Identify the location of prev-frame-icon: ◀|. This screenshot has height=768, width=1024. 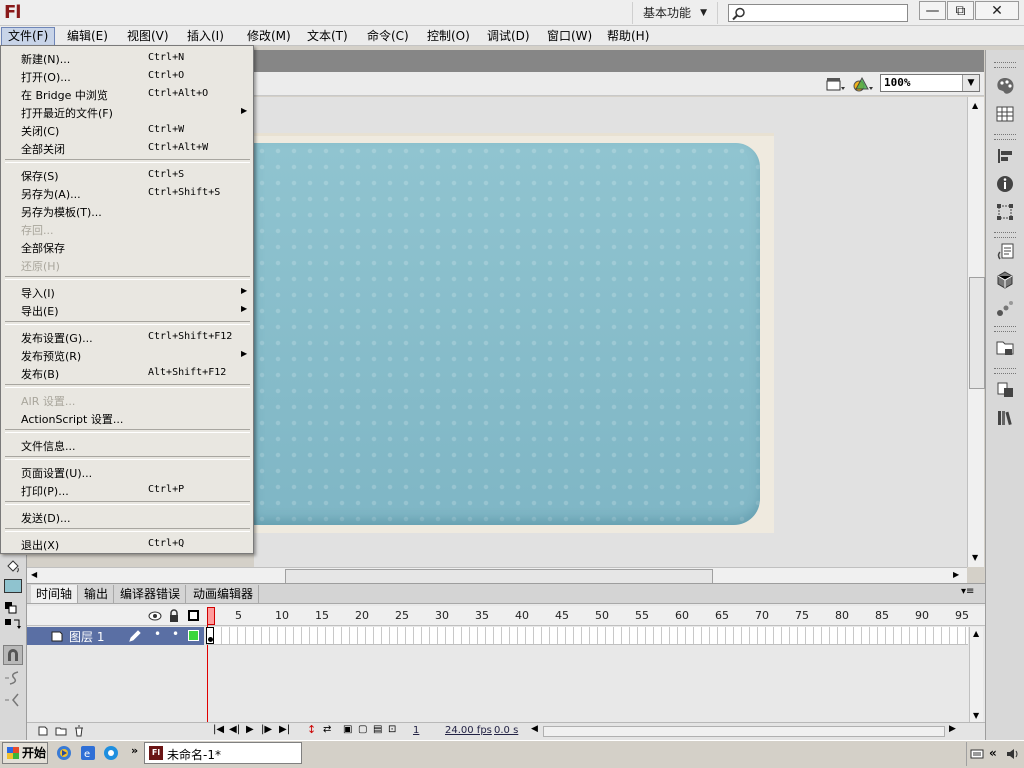
(234, 729).